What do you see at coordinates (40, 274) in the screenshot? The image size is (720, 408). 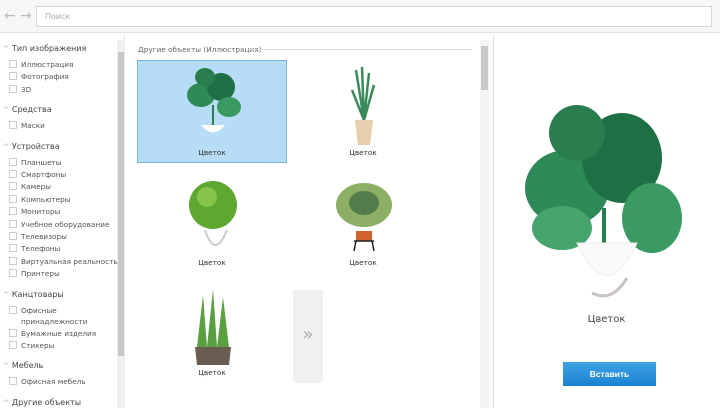 I see `filter-label: Принтеры` at bounding box center [40, 274].